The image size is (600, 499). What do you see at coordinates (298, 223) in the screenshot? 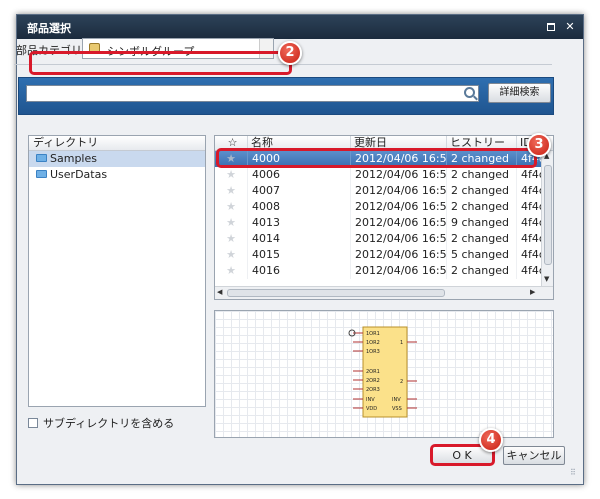
I see `part-name: 4013` at bounding box center [298, 223].